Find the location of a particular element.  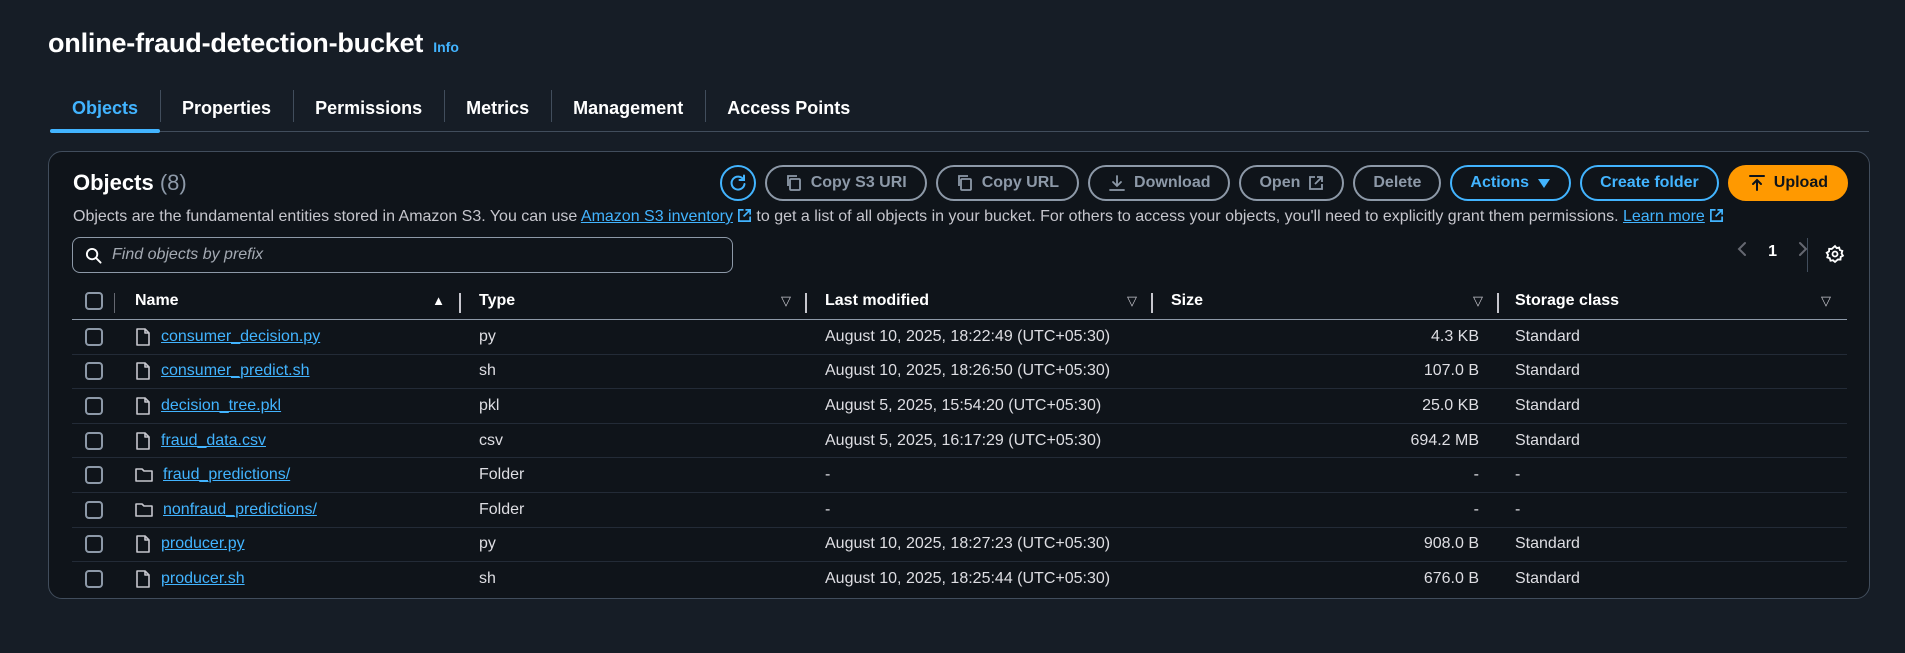

page-header: online-fraud-detection-bucket Info is located at coordinates (253, 43).